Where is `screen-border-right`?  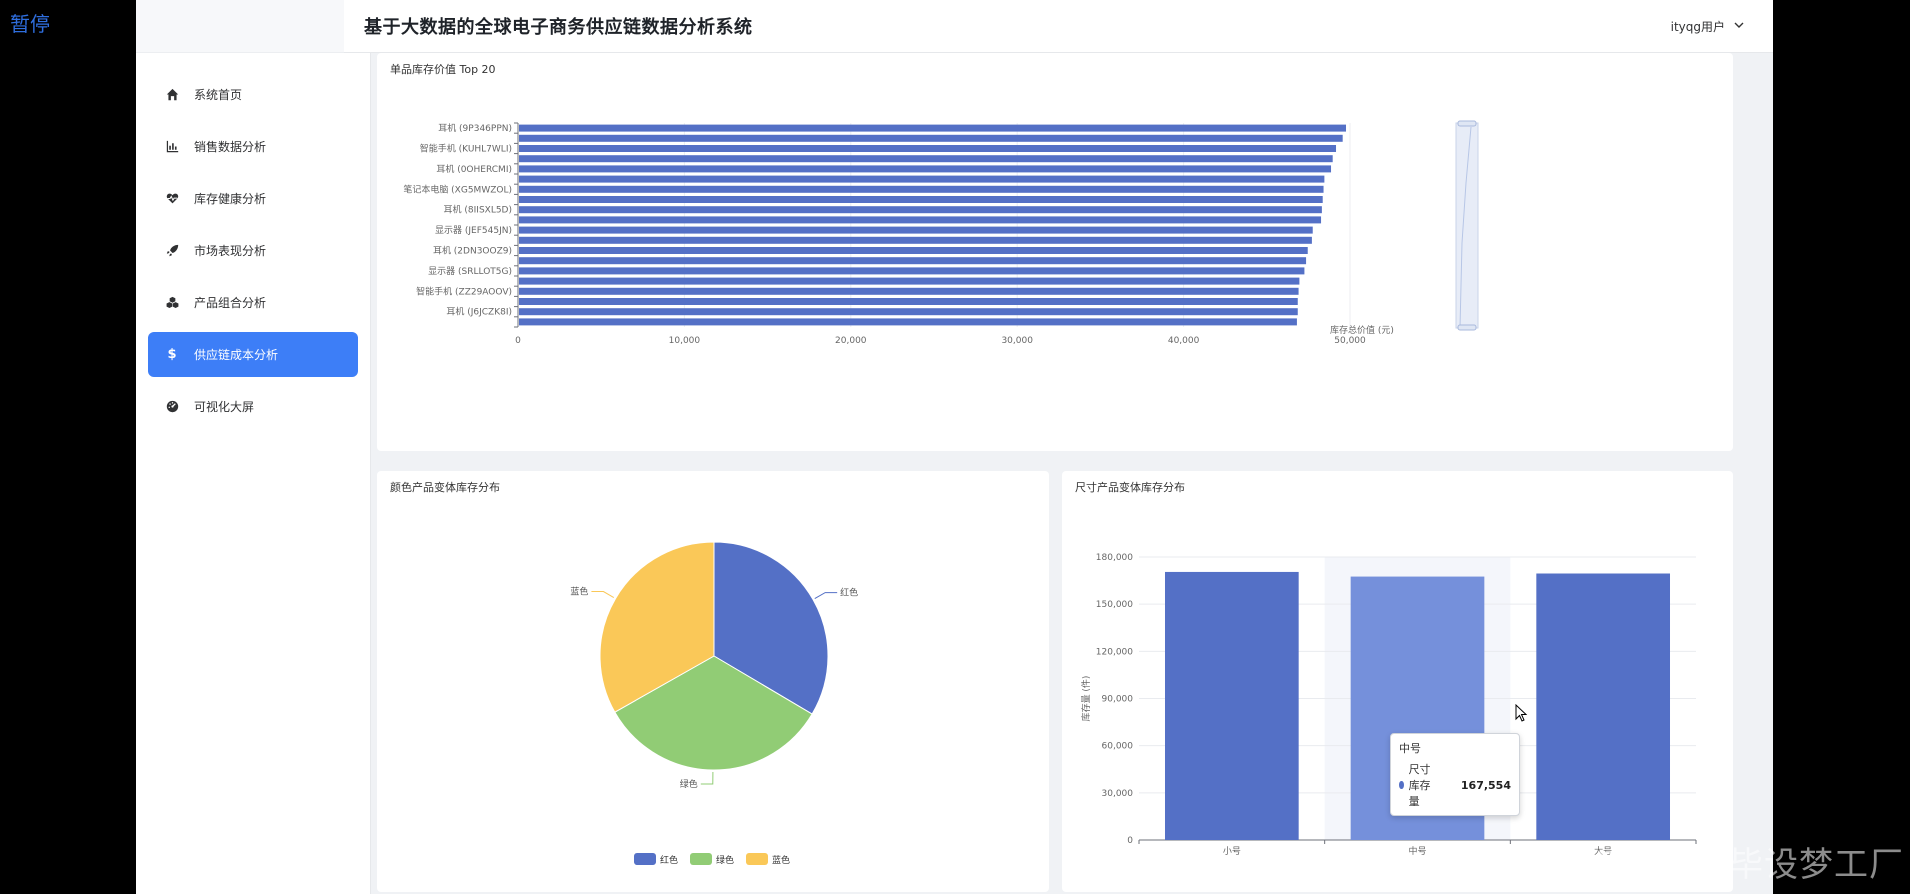 screen-border-right is located at coordinates (1841, 447).